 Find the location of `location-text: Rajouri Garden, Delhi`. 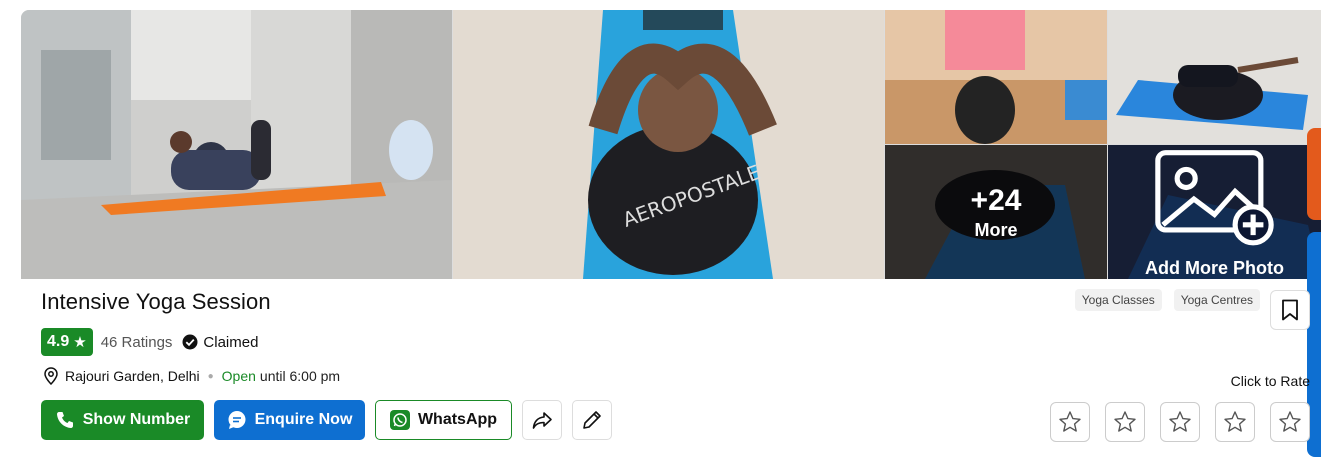

location-text: Rajouri Garden, Delhi is located at coordinates (132, 376).